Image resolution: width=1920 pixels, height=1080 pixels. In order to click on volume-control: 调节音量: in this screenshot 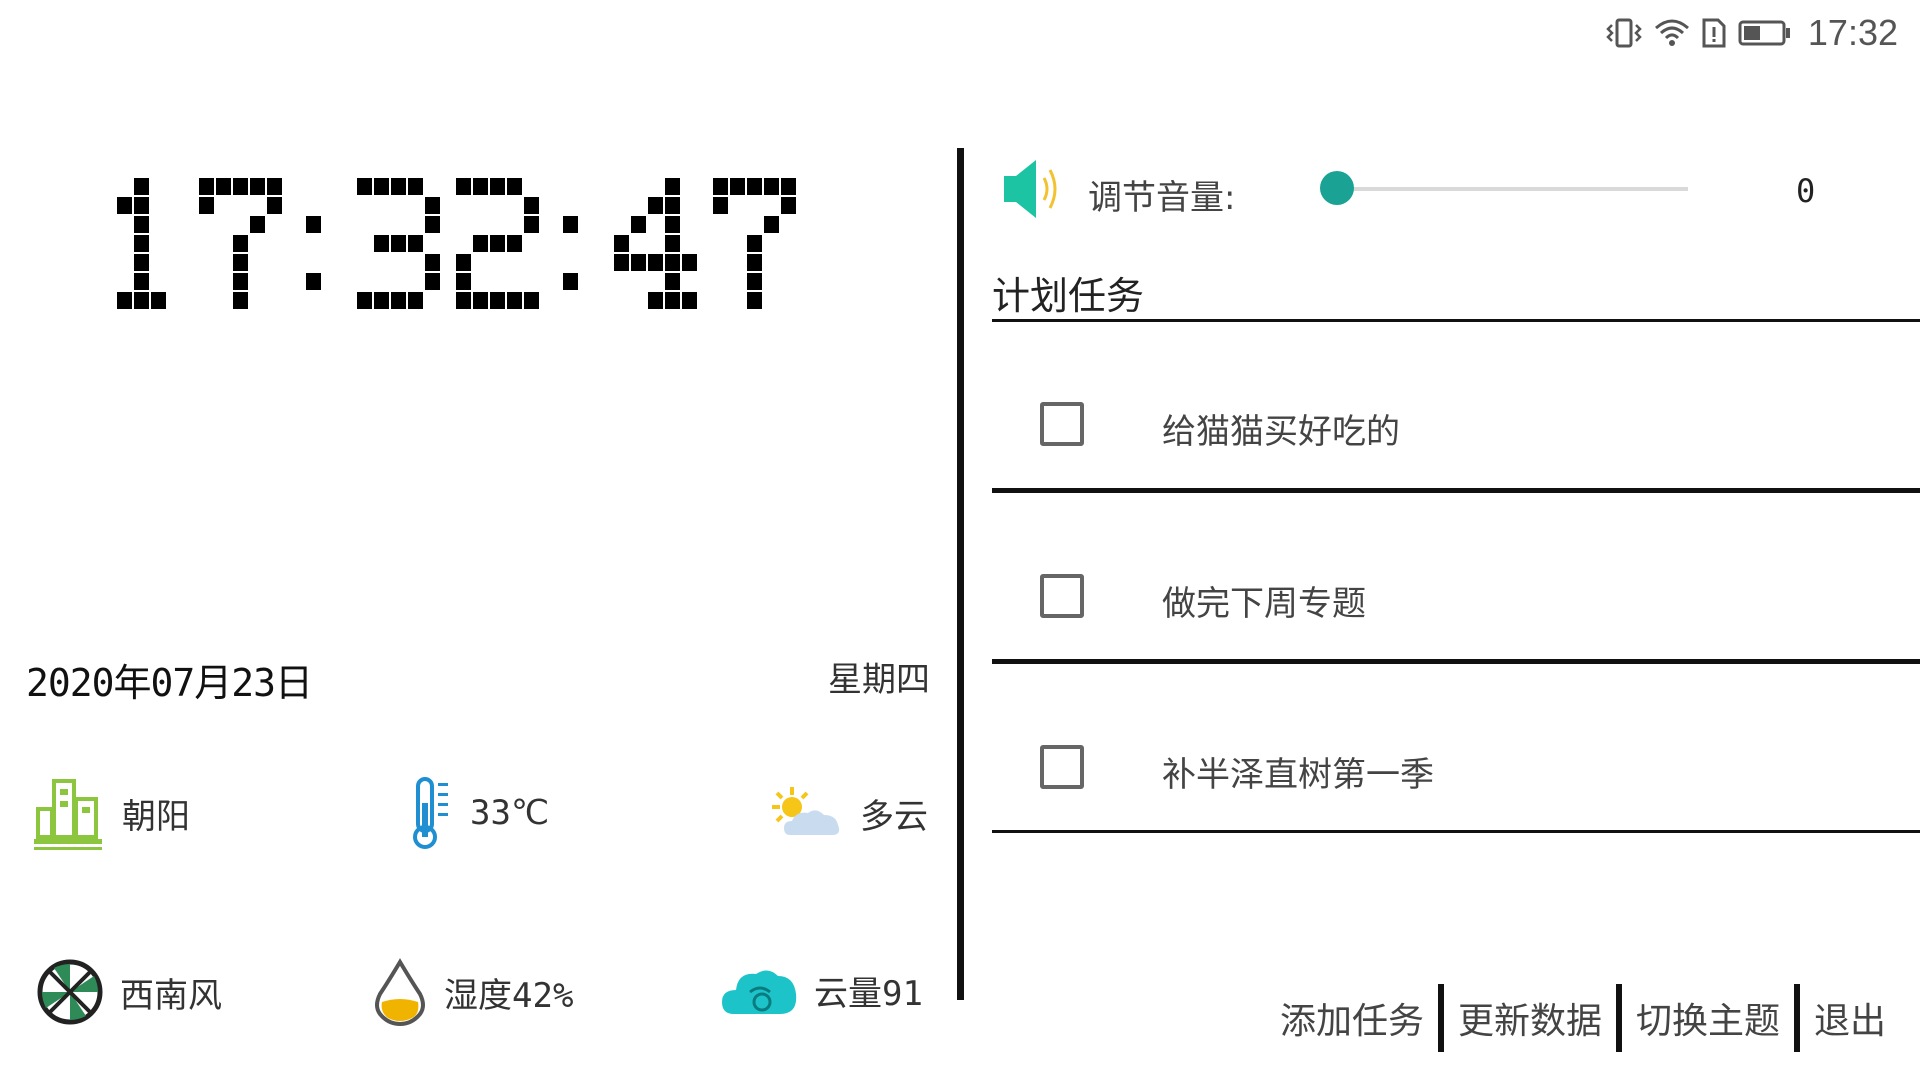, I will do `click(1417, 191)`.